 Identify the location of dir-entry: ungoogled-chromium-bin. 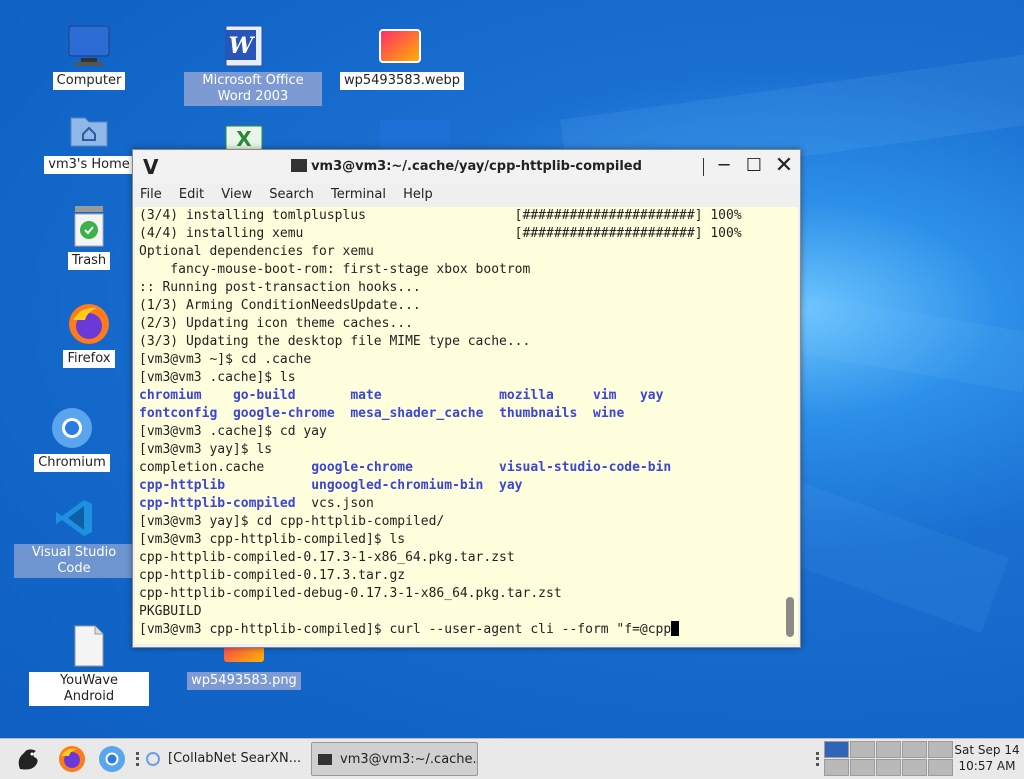
(397, 485).